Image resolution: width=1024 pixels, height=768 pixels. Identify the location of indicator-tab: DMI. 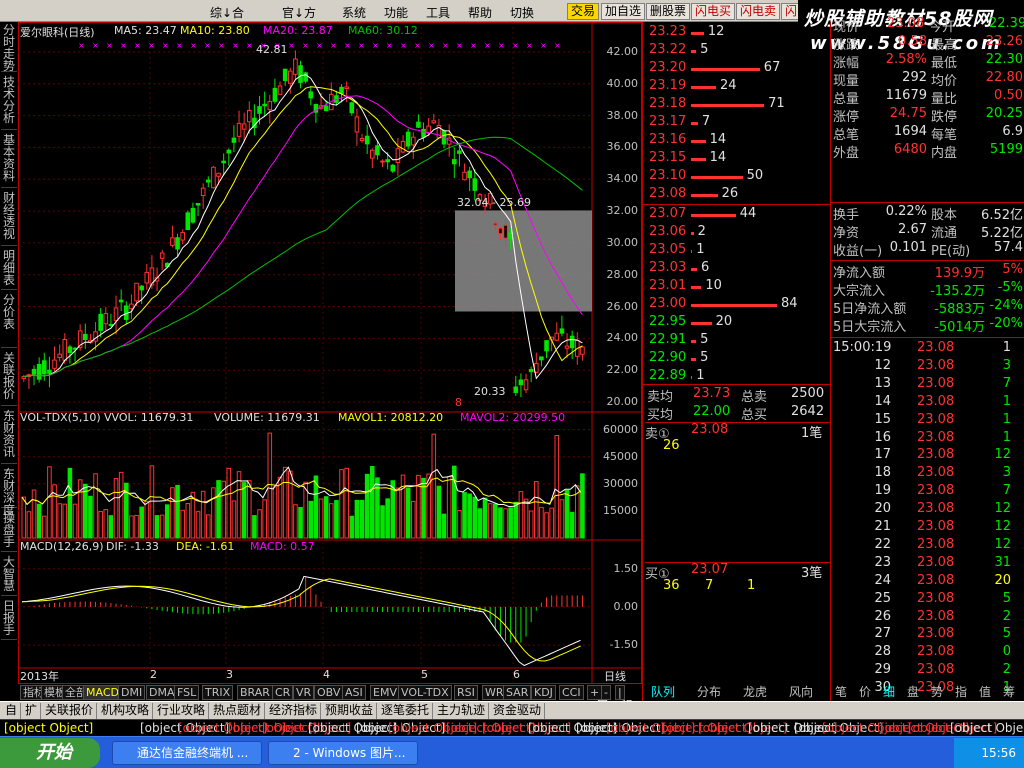
(132, 692).